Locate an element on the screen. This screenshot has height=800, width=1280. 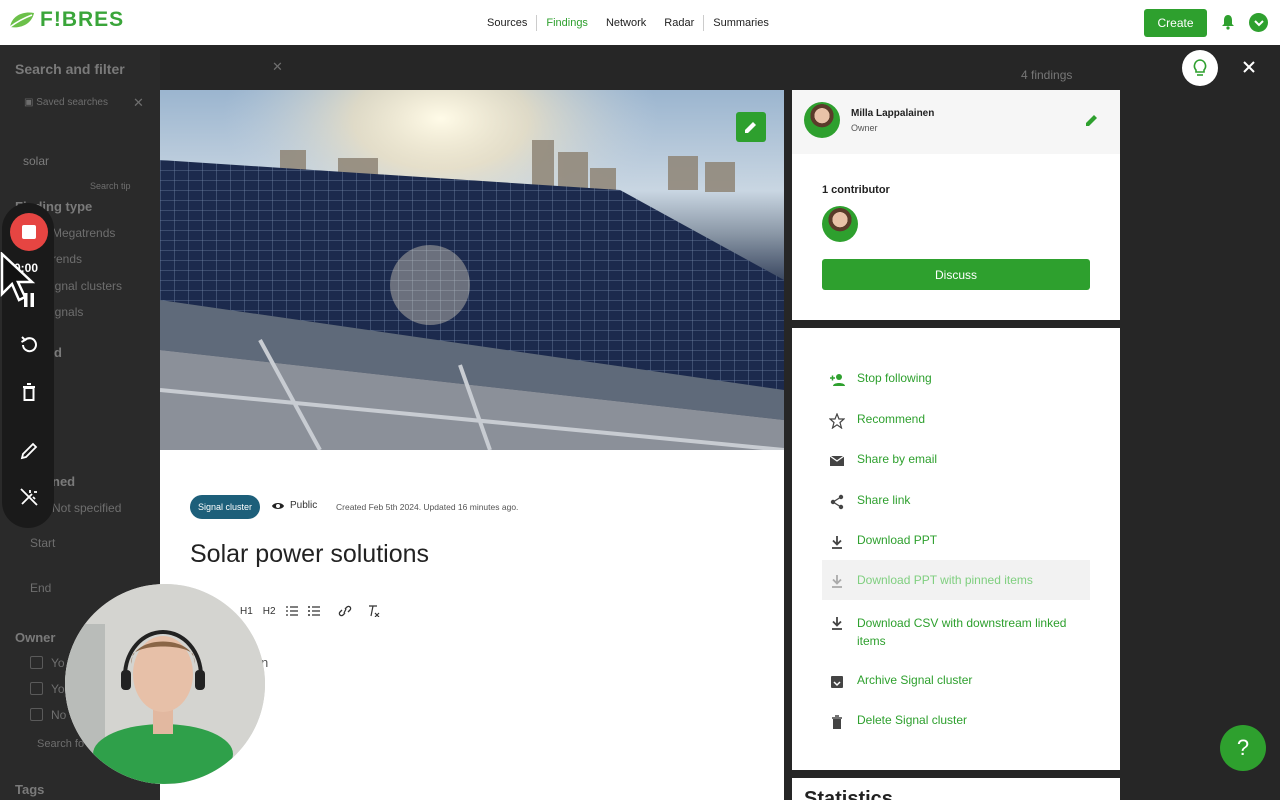
search-hint: Search tip is located at coordinates (110, 186).